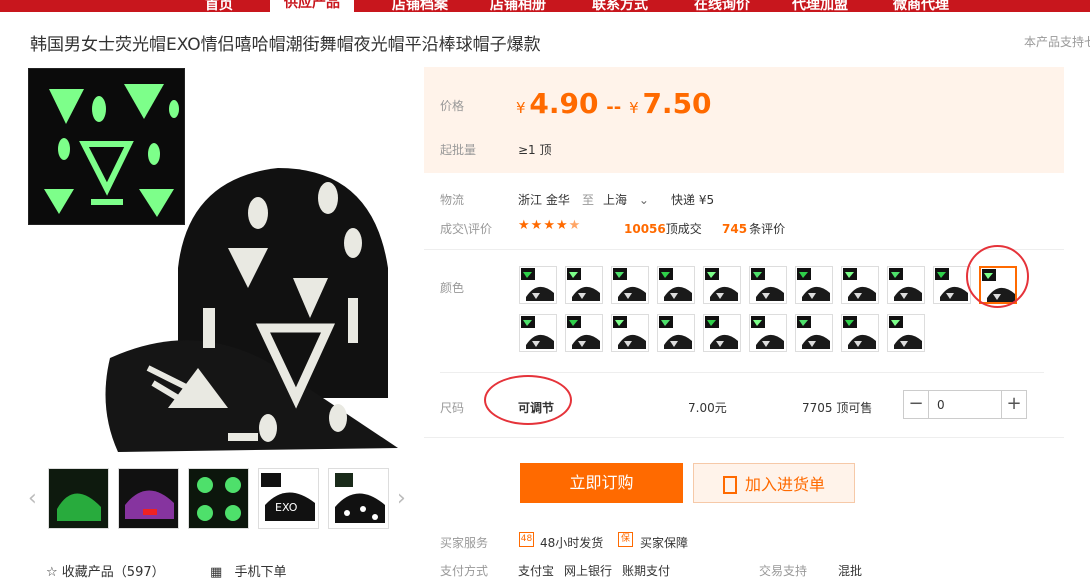 This screenshot has width=1090, height=578. I want to click on thumb-glow-cap, so click(78, 498).